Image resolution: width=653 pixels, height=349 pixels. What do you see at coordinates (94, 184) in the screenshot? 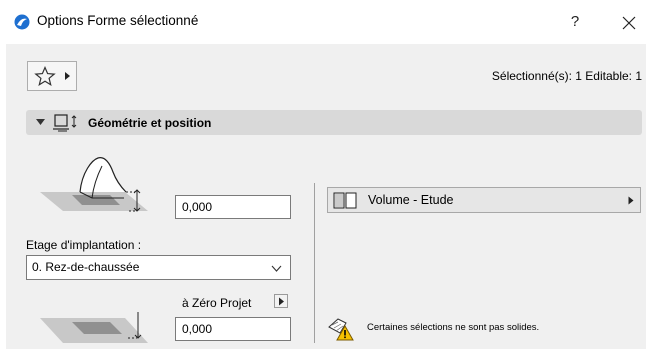
I see `shape-top-offset-icon` at bounding box center [94, 184].